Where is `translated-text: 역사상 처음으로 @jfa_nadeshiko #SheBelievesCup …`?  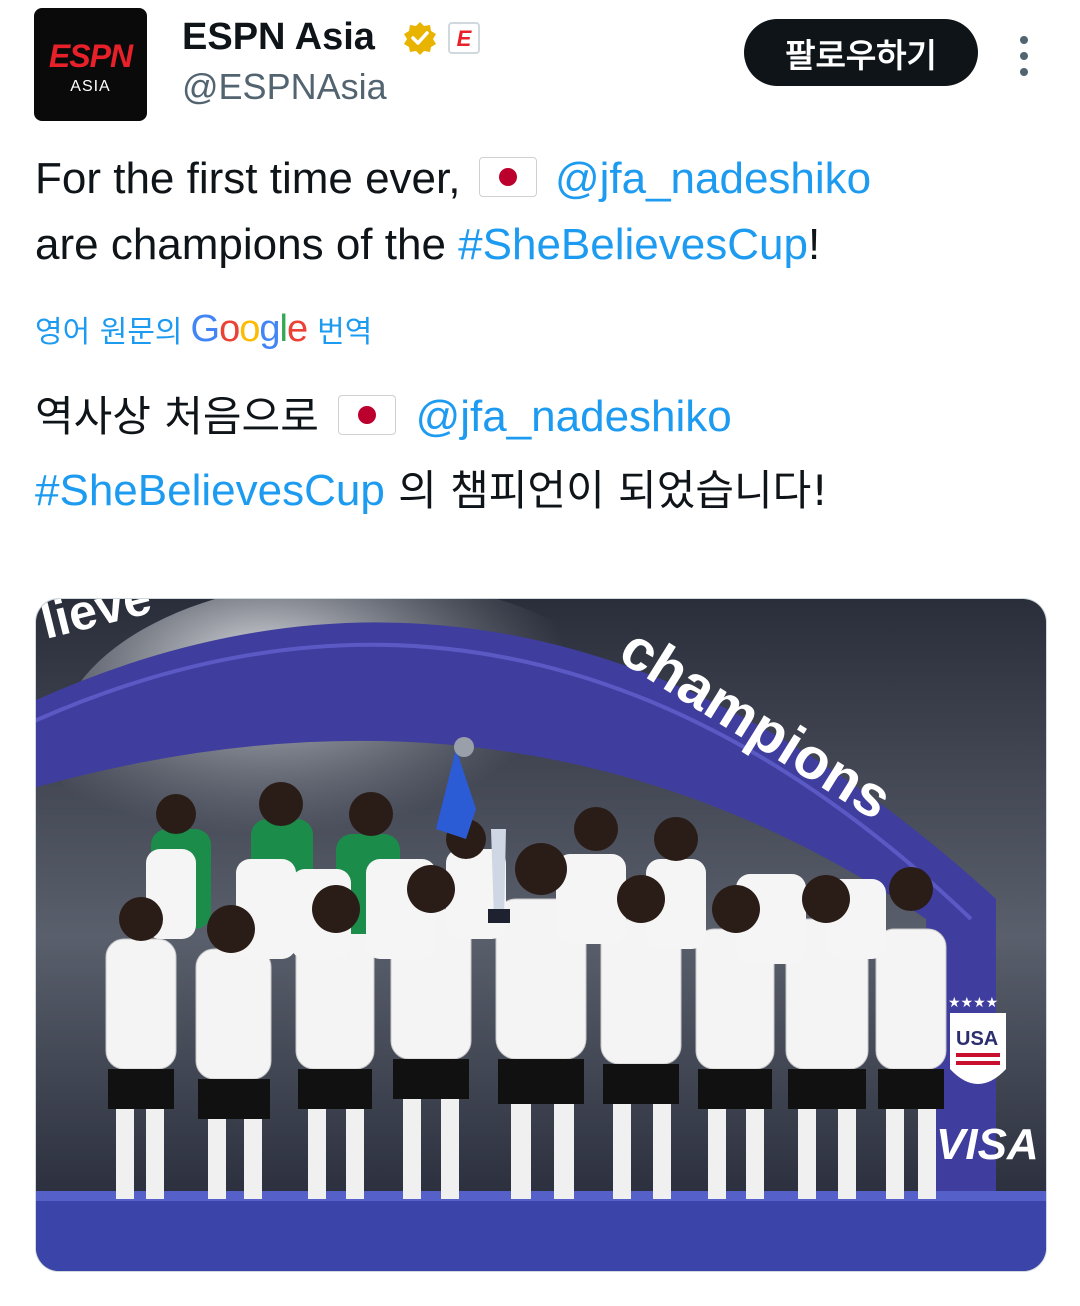
translated-text: 역사상 처음으로 @jfa_nadeshiko #SheBelievesCup … is located at coordinates (540, 454).